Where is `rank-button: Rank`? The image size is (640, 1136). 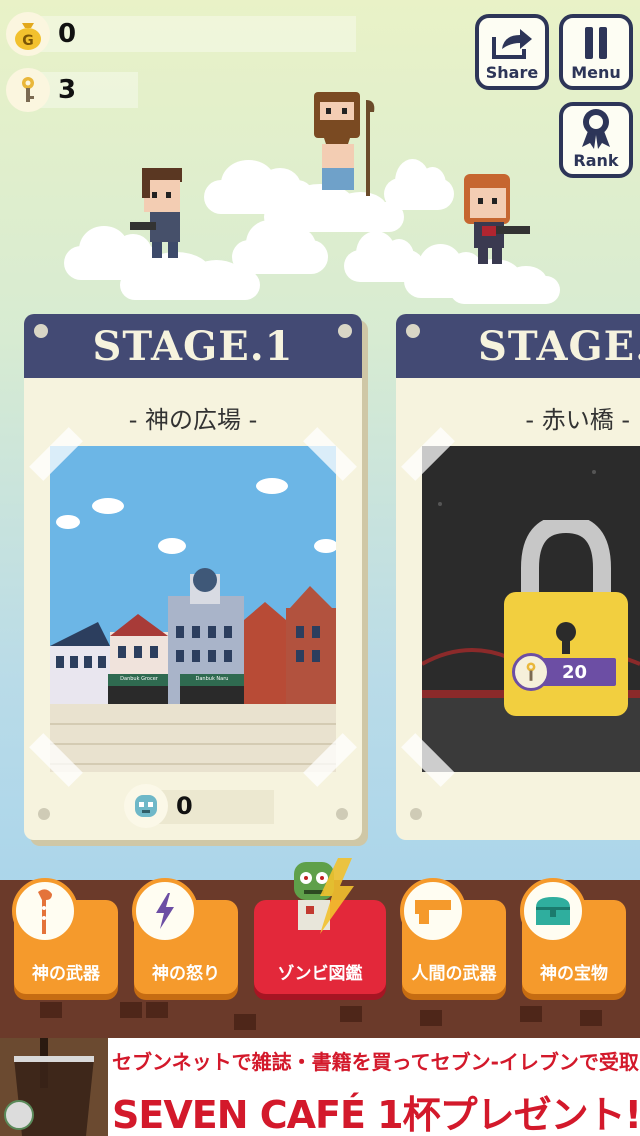
rank-button: Rank is located at coordinates (596, 140).